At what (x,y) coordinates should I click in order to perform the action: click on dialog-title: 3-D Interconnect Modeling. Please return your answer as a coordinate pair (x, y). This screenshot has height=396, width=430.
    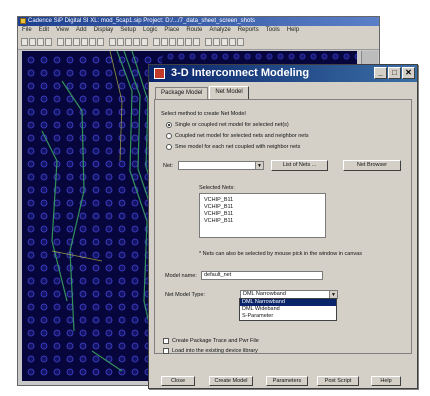
    Looking at the image, I should click on (240, 73).